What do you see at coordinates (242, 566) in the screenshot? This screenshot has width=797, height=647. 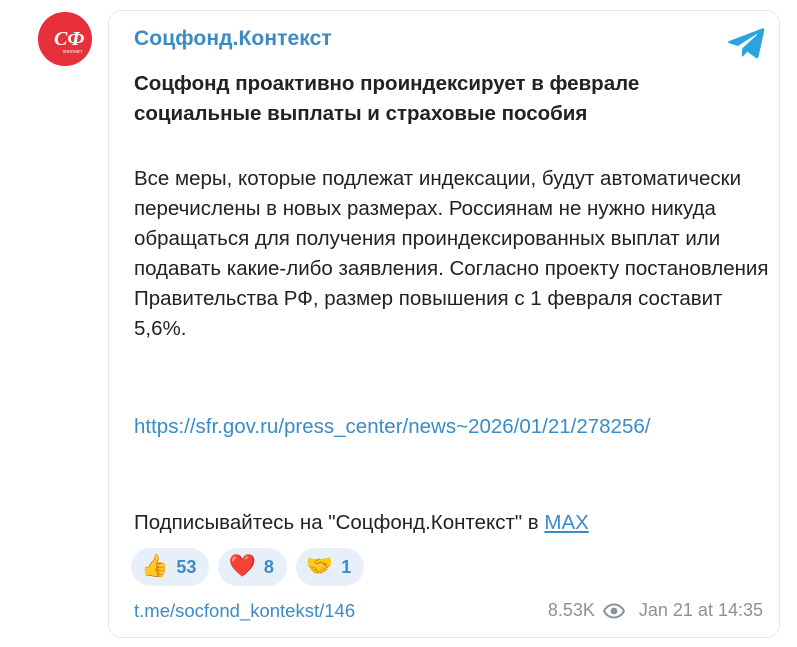 I see `heart-icon: ❤️` at bounding box center [242, 566].